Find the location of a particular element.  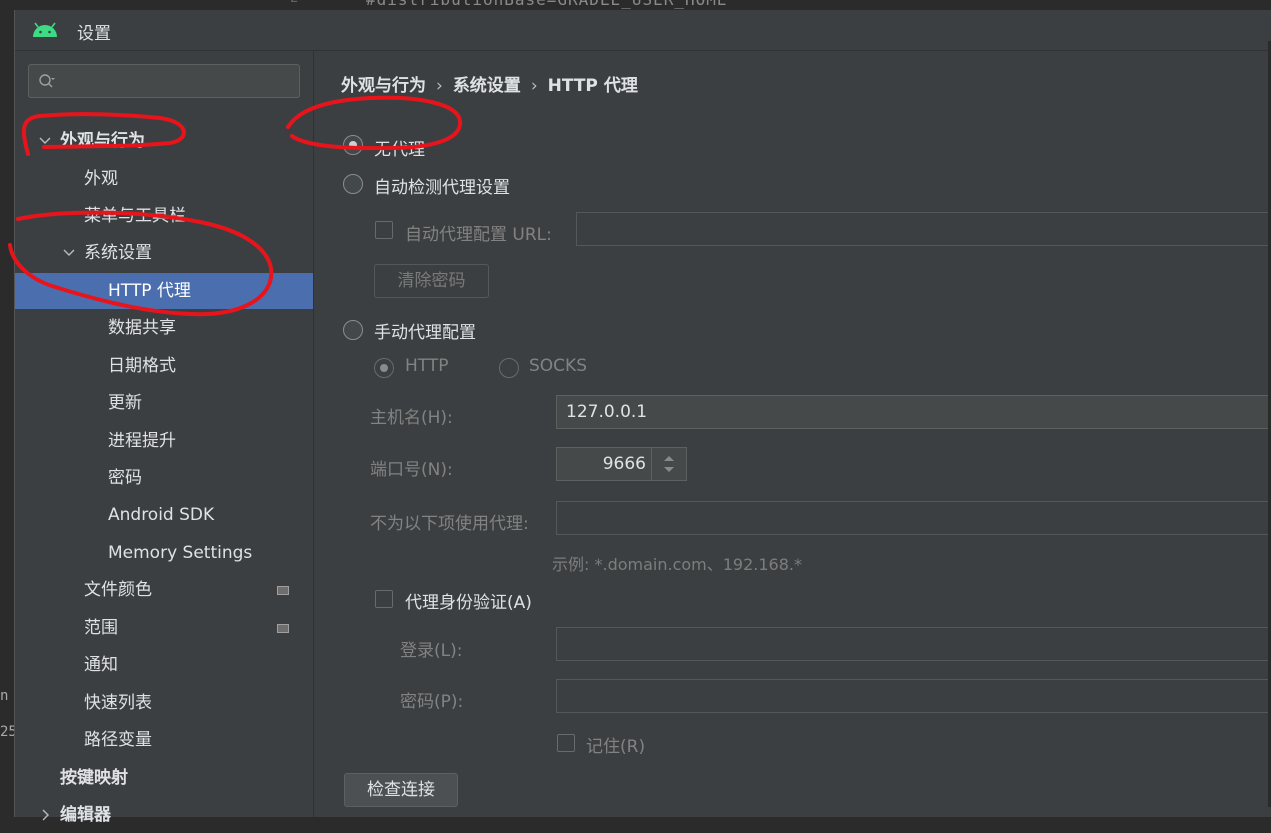

sidebar-item-label: 范围 is located at coordinates (101, 628).